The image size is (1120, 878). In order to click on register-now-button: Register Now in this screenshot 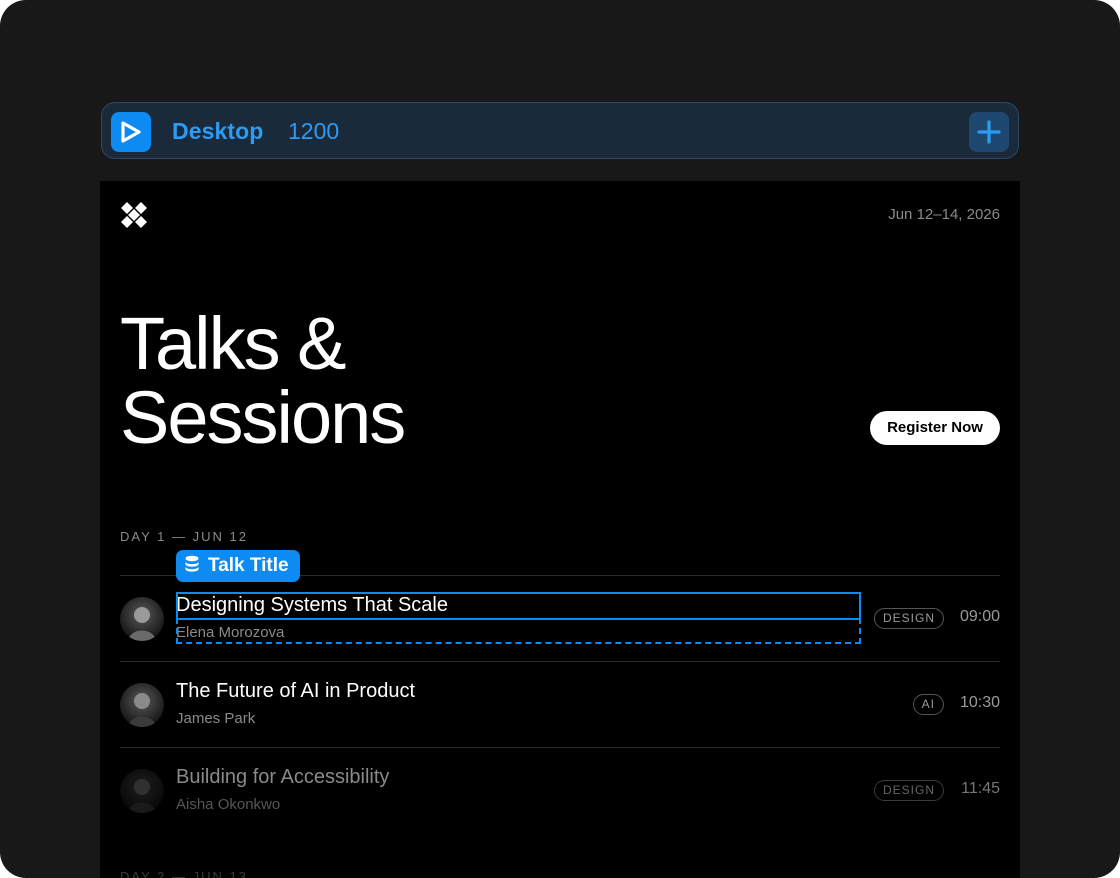, I will do `click(935, 428)`.